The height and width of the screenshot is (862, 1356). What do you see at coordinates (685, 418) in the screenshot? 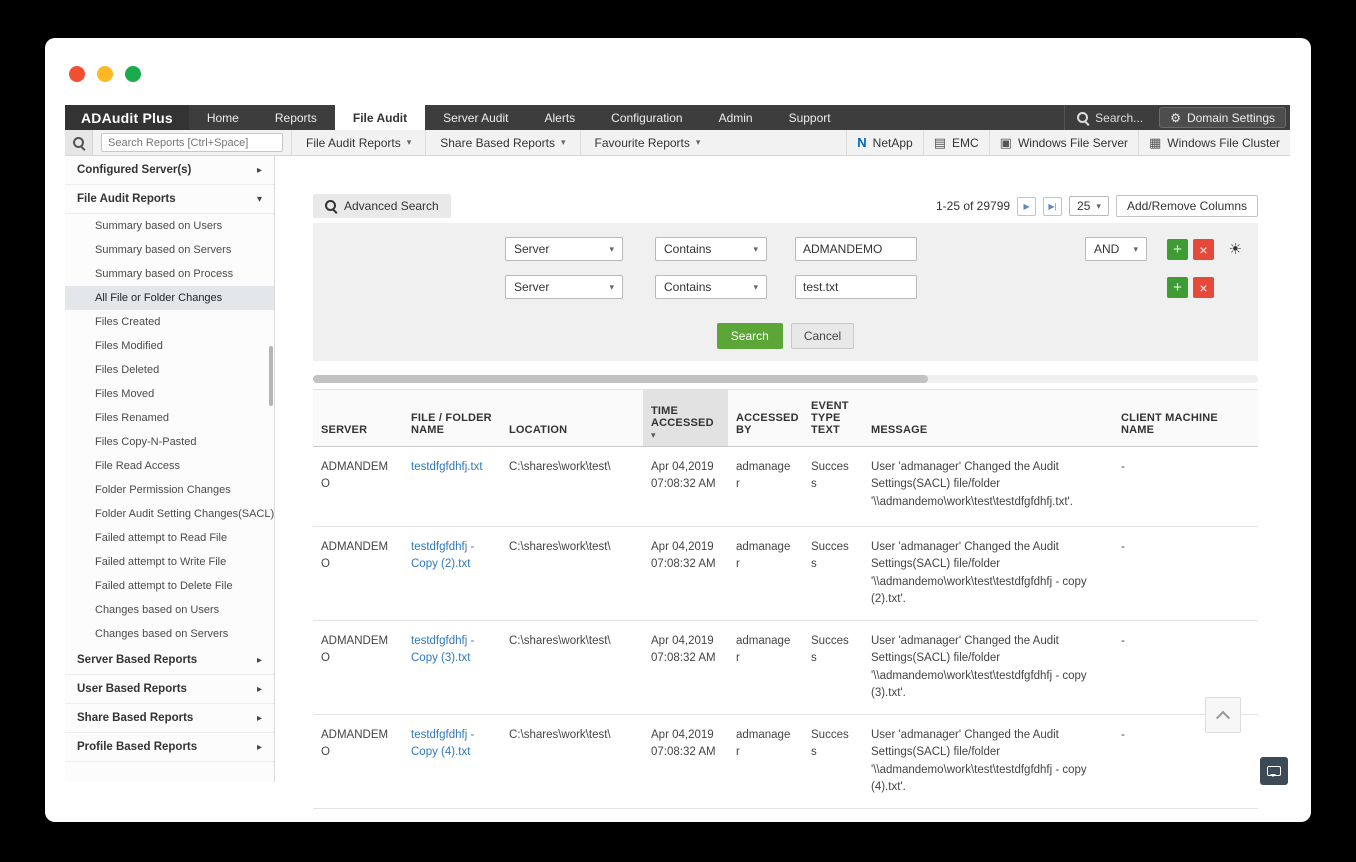
I see `column-header-time-accessed: TIME ACCESSED ▾` at bounding box center [685, 418].